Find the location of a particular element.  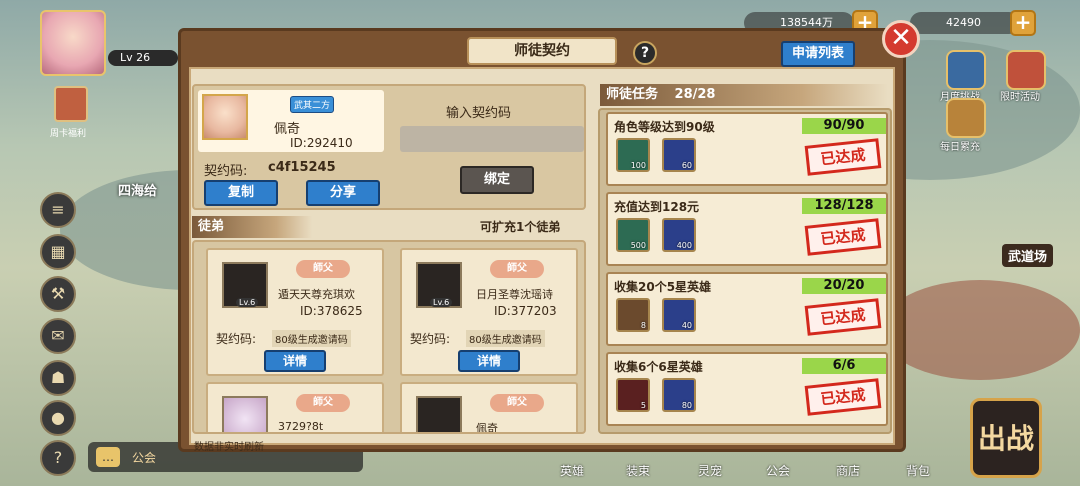

player-avatar is located at coordinates (73, 43).